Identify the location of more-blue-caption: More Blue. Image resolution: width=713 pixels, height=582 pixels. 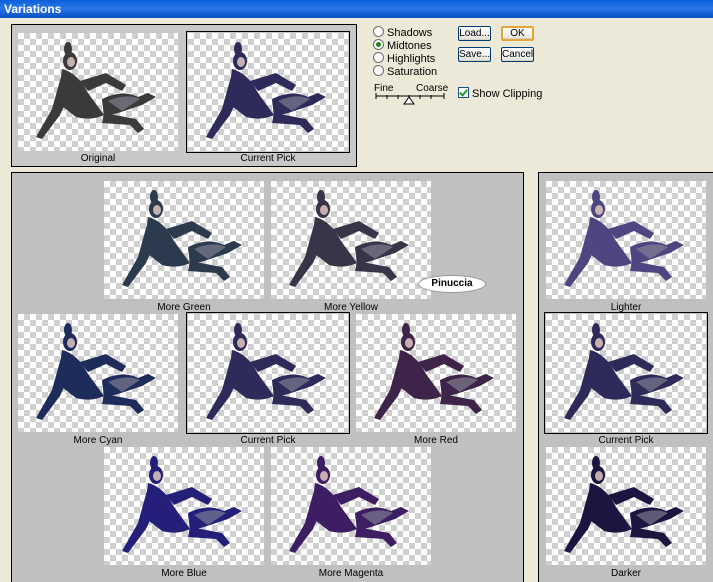
(184, 573).